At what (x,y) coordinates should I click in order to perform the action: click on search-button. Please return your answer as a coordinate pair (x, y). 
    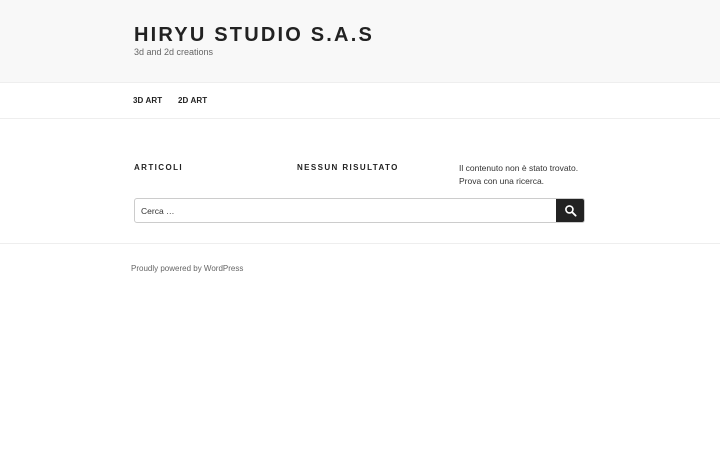
    Looking at the image, I should click on (570, 210).